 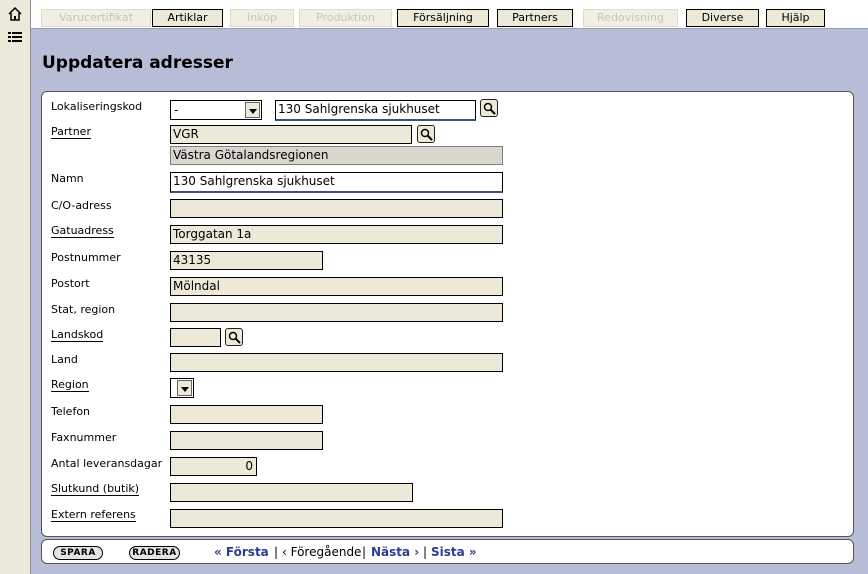 What do you see at coordinates (535, 18) in the screenshot?
I see `tab-partners: Partners` at bounding box center [535, 18].